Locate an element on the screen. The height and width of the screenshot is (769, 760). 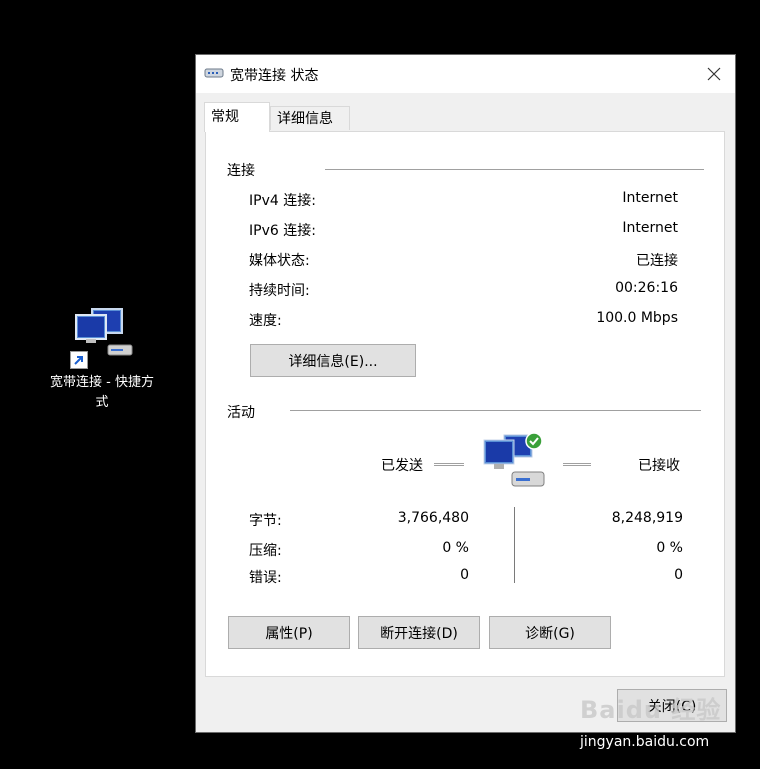
speed-label: 速度: is located at coordinates (265, 321).